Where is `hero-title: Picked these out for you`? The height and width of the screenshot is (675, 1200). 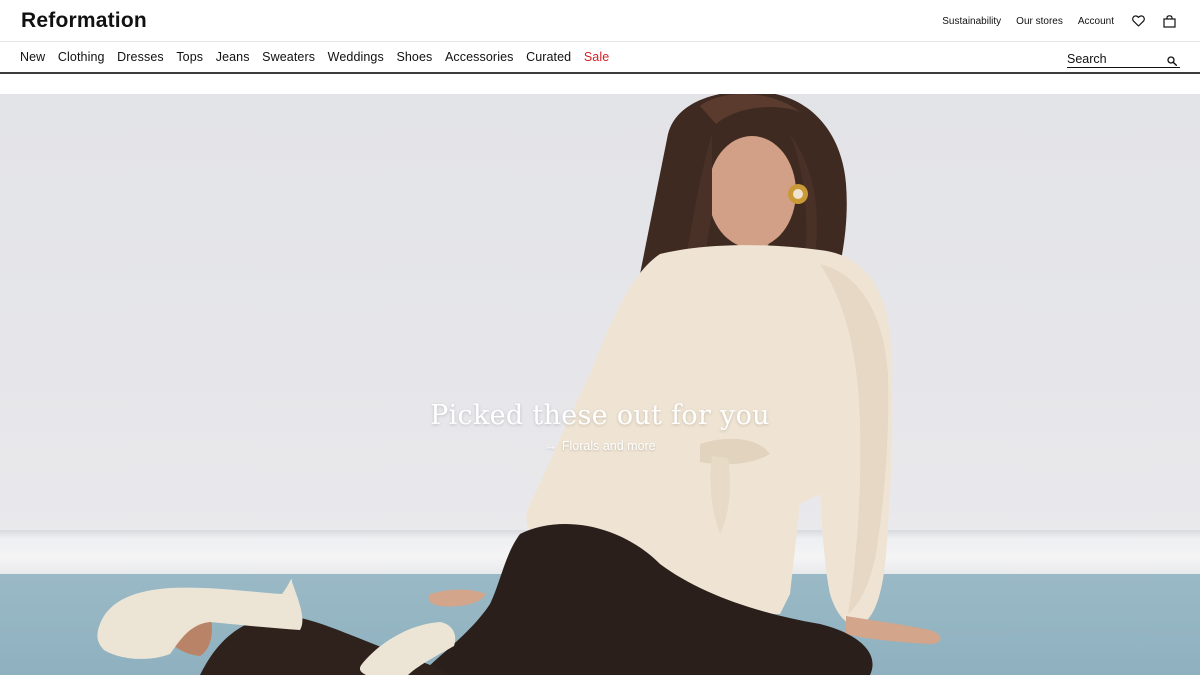 hero-title: Picked these out for you is located at coordinates (600, 415).